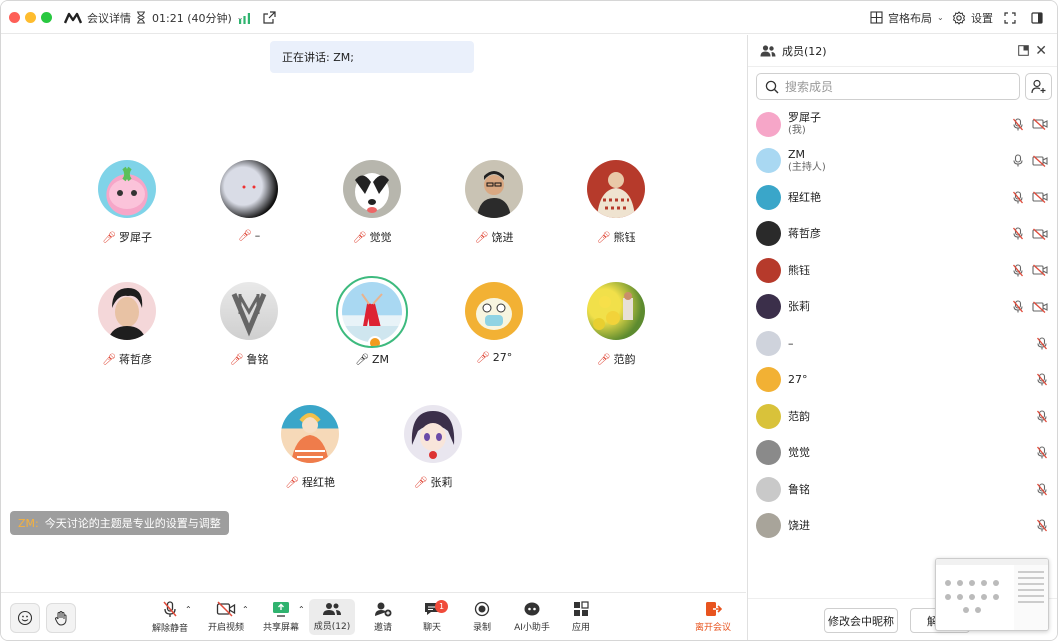 The image size is (1058, 641). I want to click on share-screen-button: 共享屏幕, so click(281, 616).